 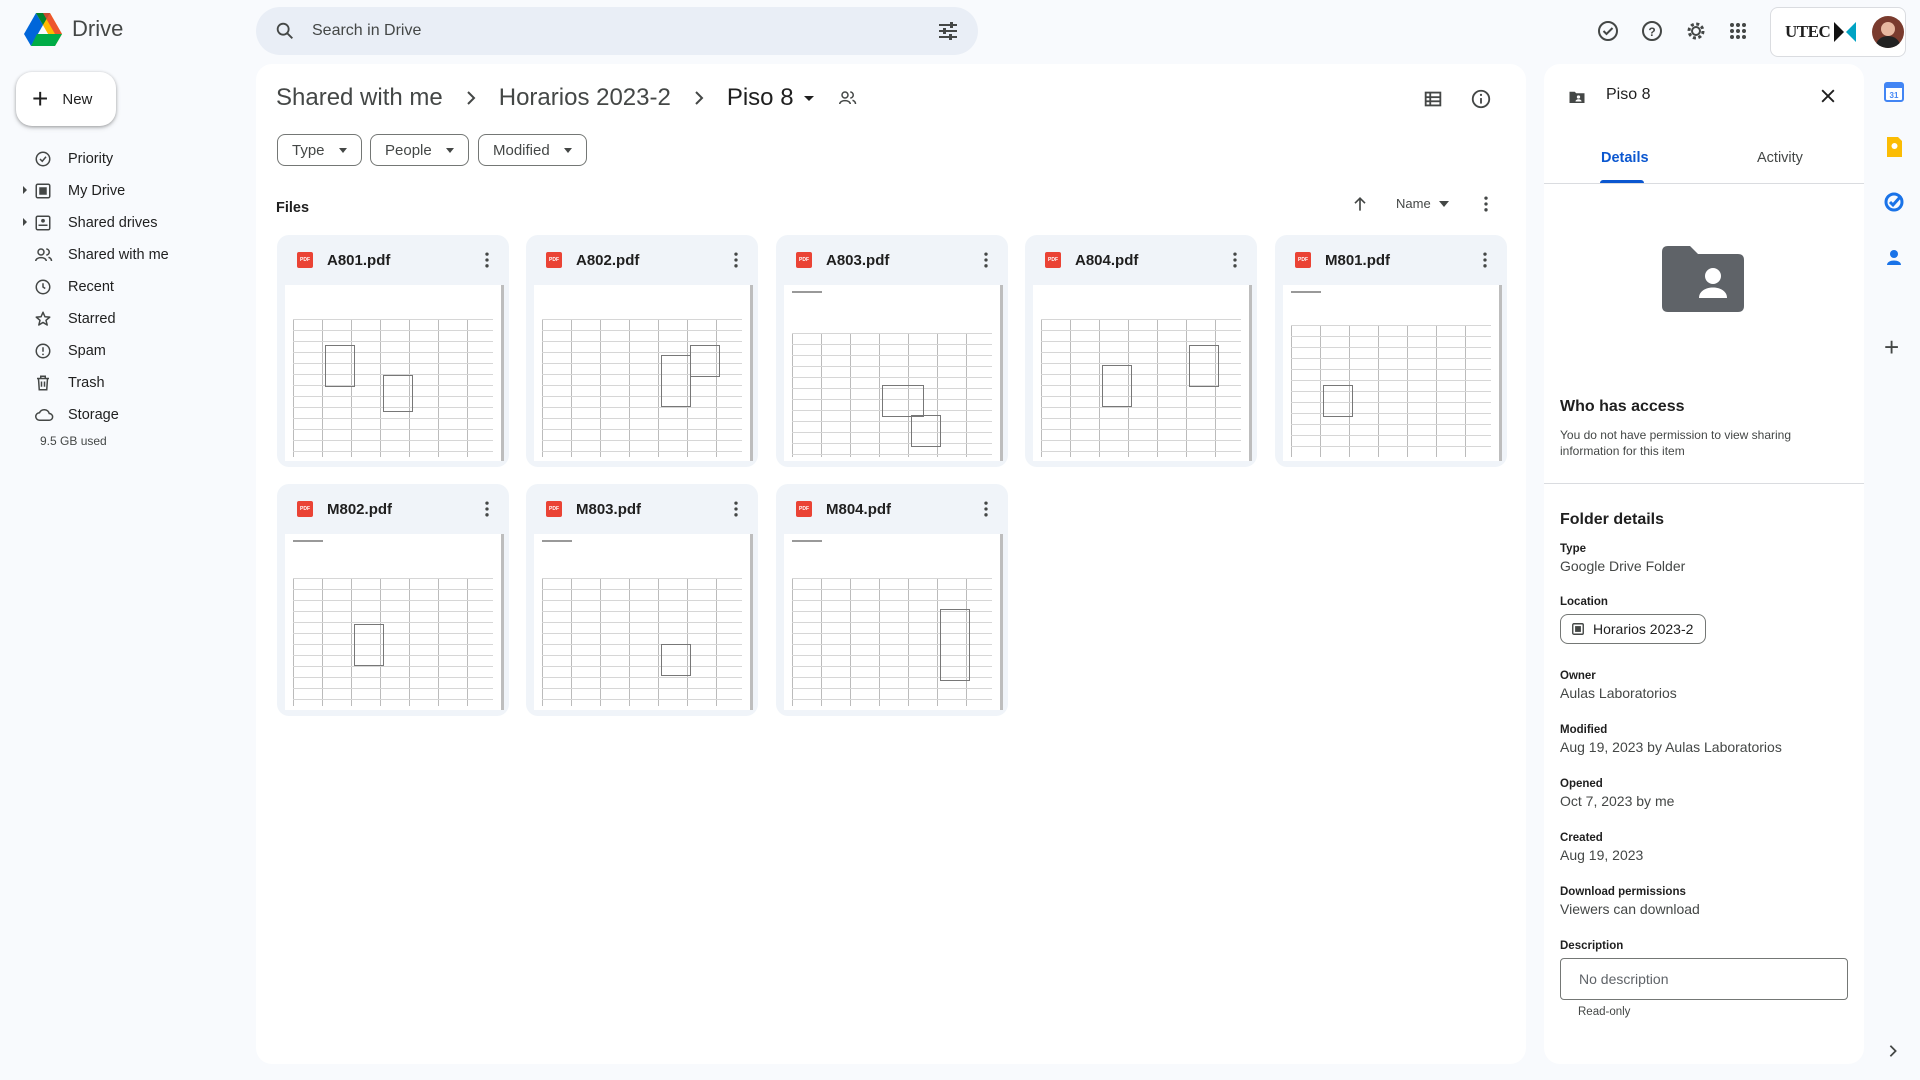 What do you see at coordinates (131, 319) in the screenshot?
I see `sidebar-item-starred: Starred` at bounding box center [131, 319].